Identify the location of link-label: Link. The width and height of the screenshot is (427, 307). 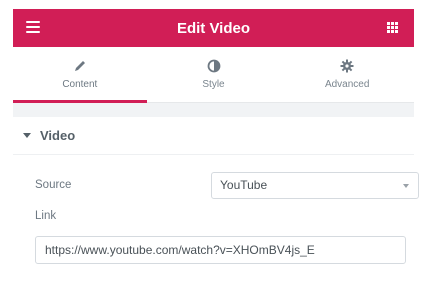
(46, 216).